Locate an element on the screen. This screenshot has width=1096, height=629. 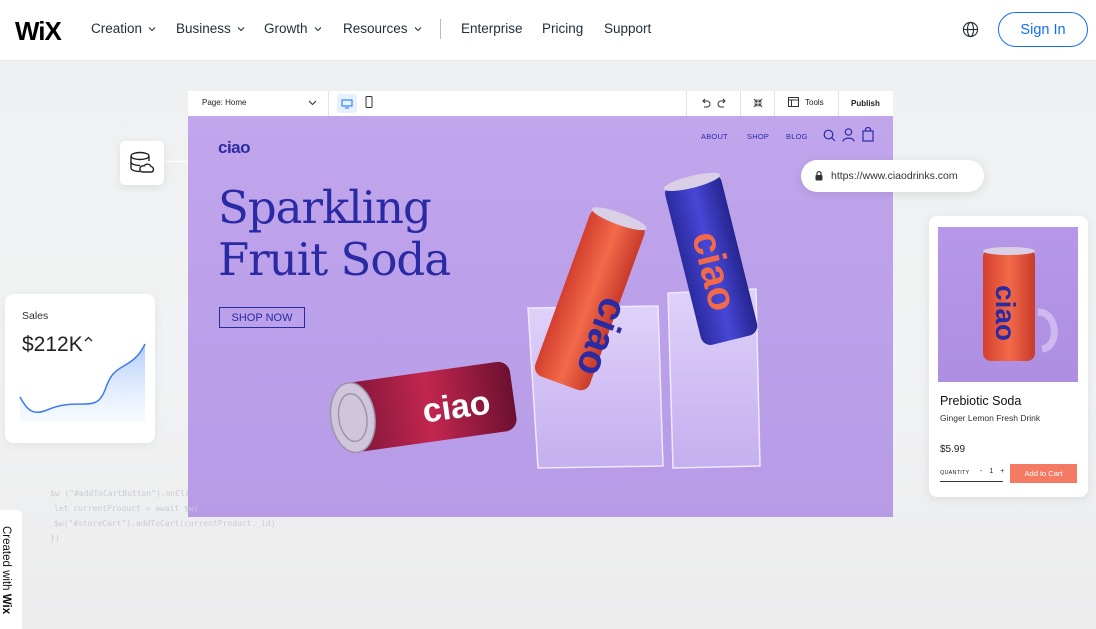
site-brand-logo: ciao is located at coordinates (234, 148).